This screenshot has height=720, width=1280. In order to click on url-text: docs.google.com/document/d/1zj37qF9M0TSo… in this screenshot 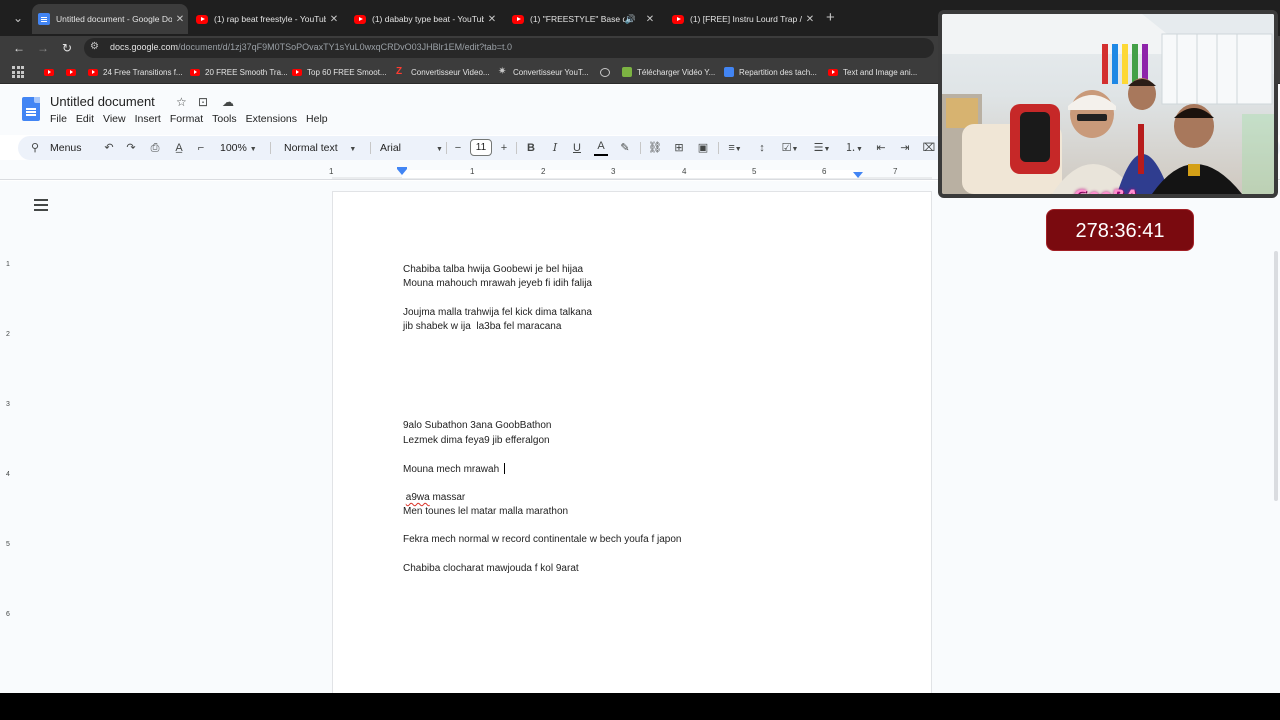, I will do `click(311, 47)`.